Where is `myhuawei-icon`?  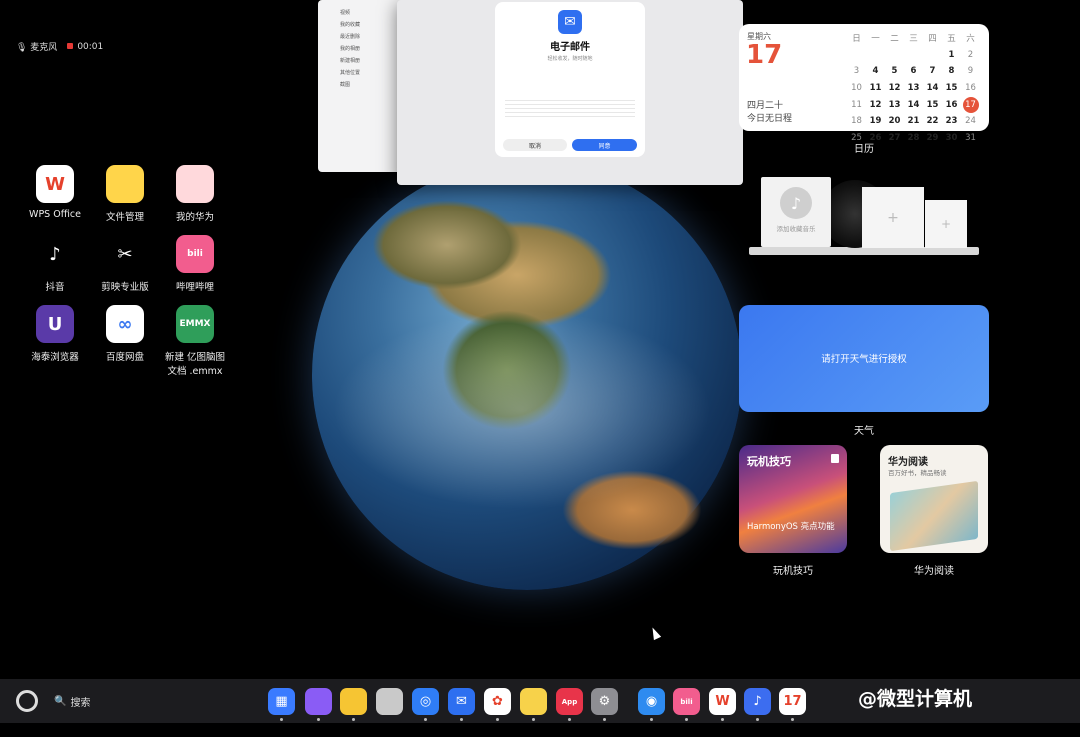
myhuawei-icon is located at coordinates (195, 184).